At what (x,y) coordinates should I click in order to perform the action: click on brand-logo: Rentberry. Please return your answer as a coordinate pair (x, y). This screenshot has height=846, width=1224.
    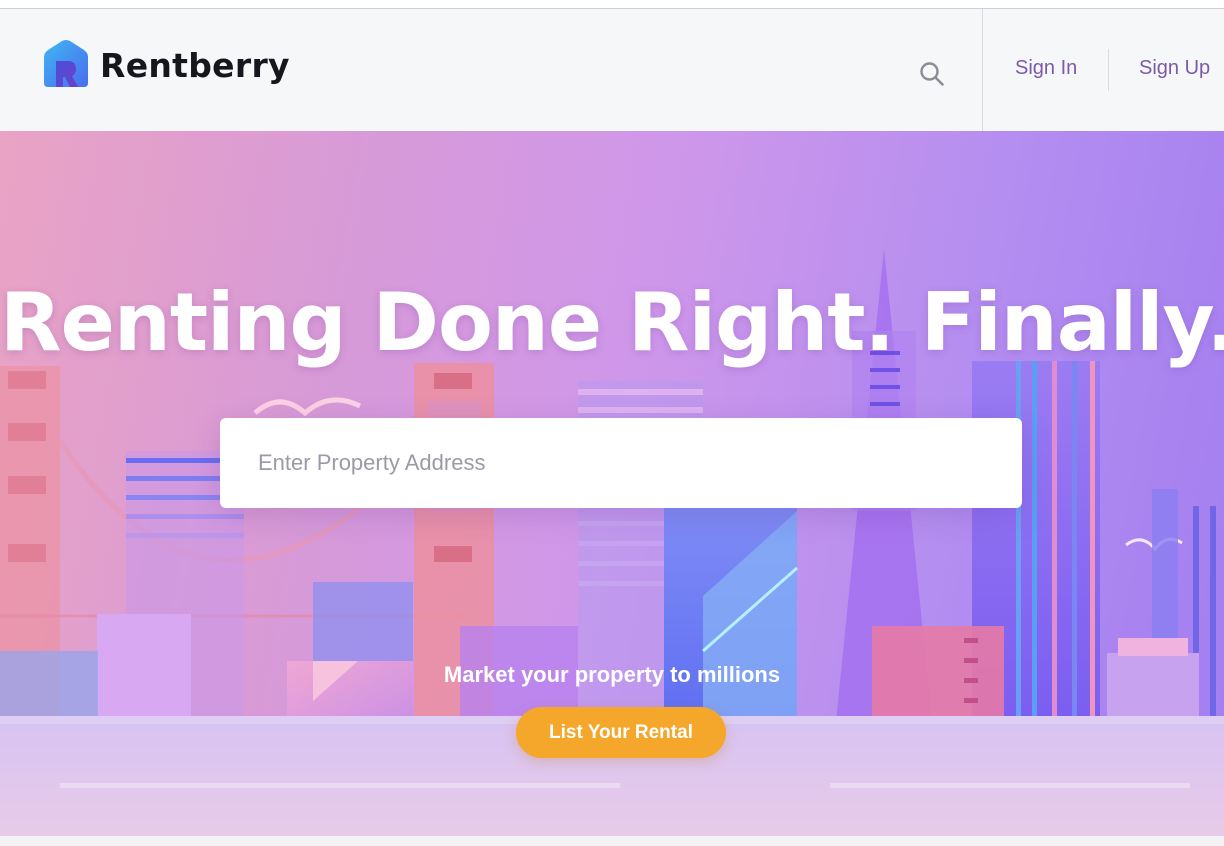
    Looking at the image, I should click on (165, 65).